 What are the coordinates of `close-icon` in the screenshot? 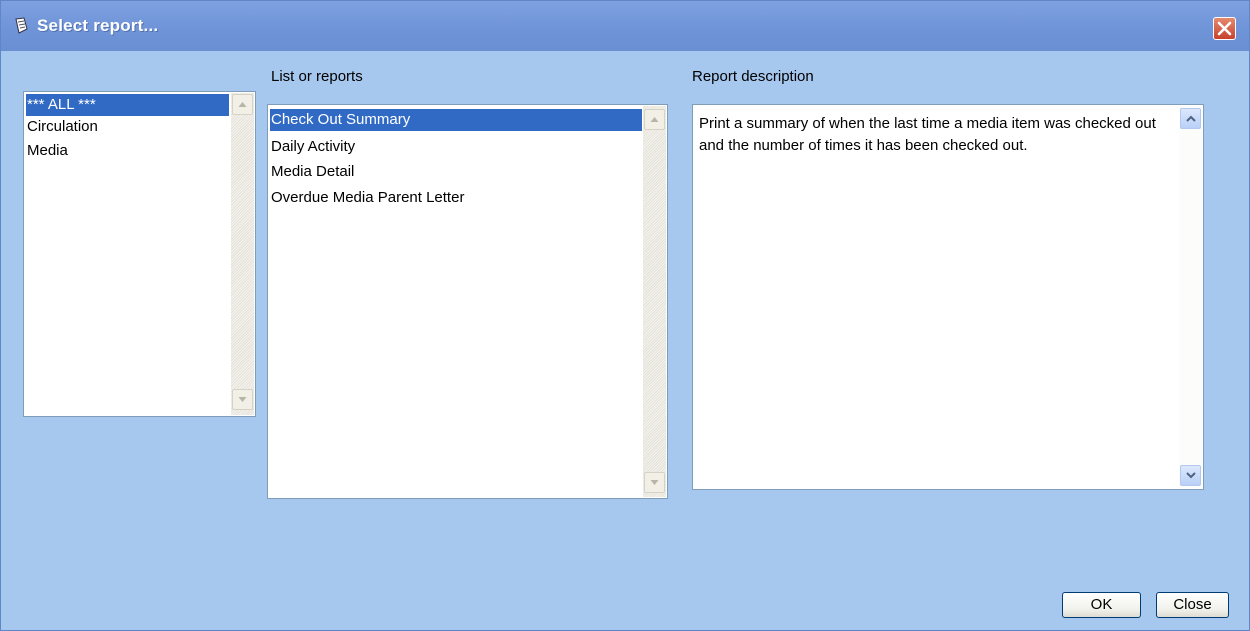 It's located at (1224, 28).